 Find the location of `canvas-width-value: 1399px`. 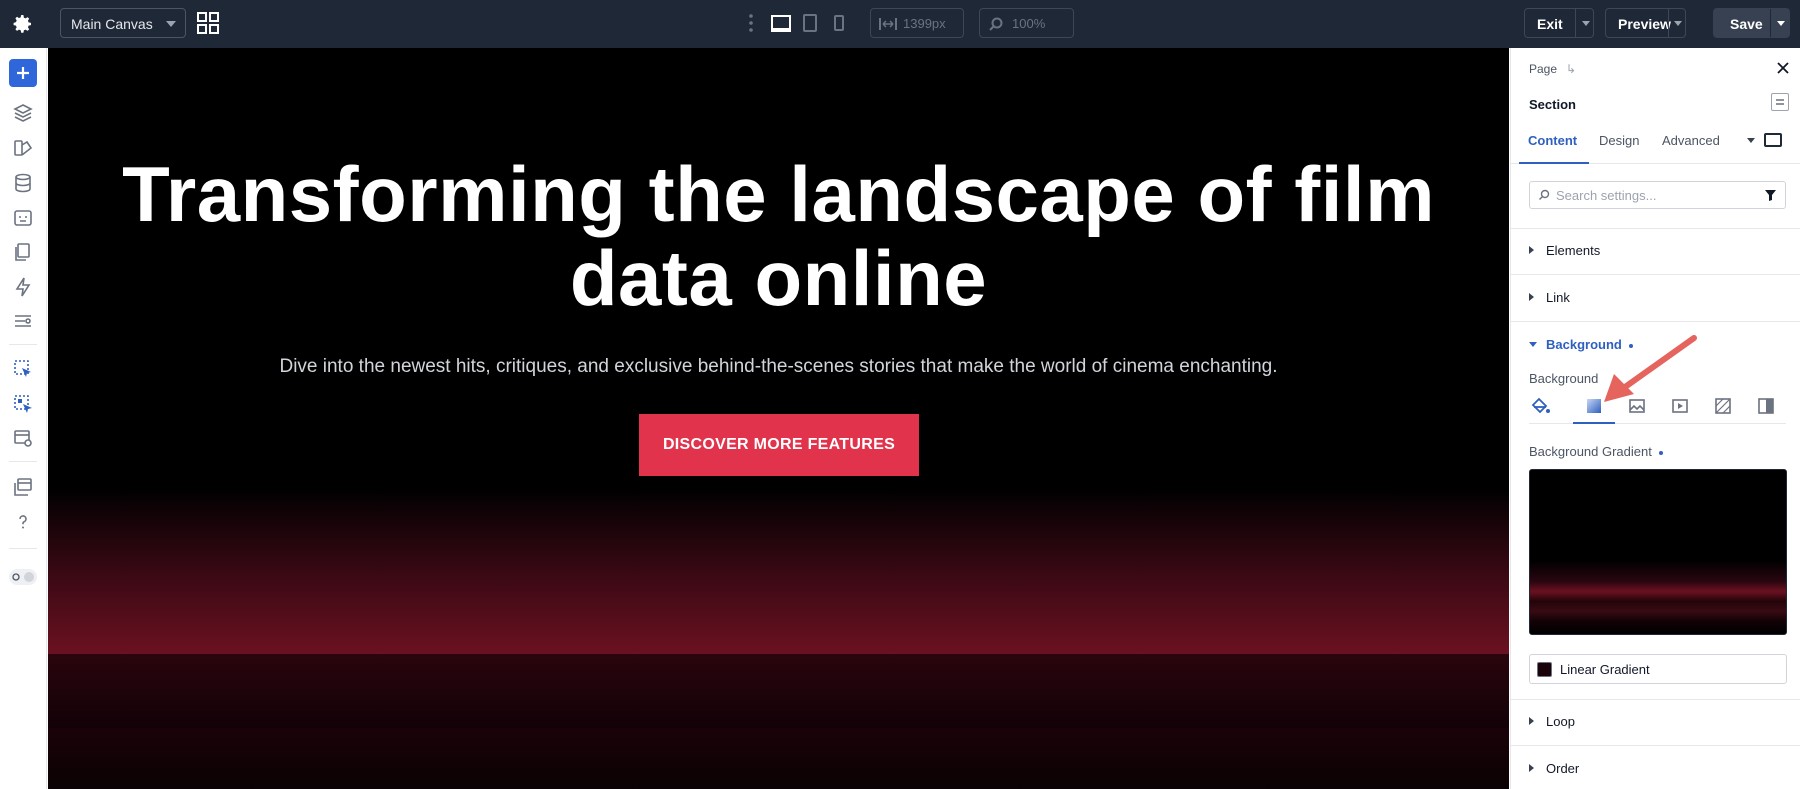

canvas-width-value: 1399px is located at coordinates (924, 23).